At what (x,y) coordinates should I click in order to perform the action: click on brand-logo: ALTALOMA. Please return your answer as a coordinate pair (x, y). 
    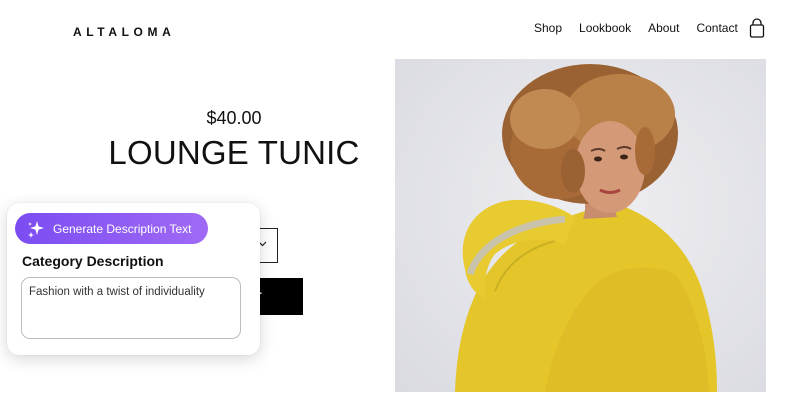
    Looking at the image, I should click on (124, 32).